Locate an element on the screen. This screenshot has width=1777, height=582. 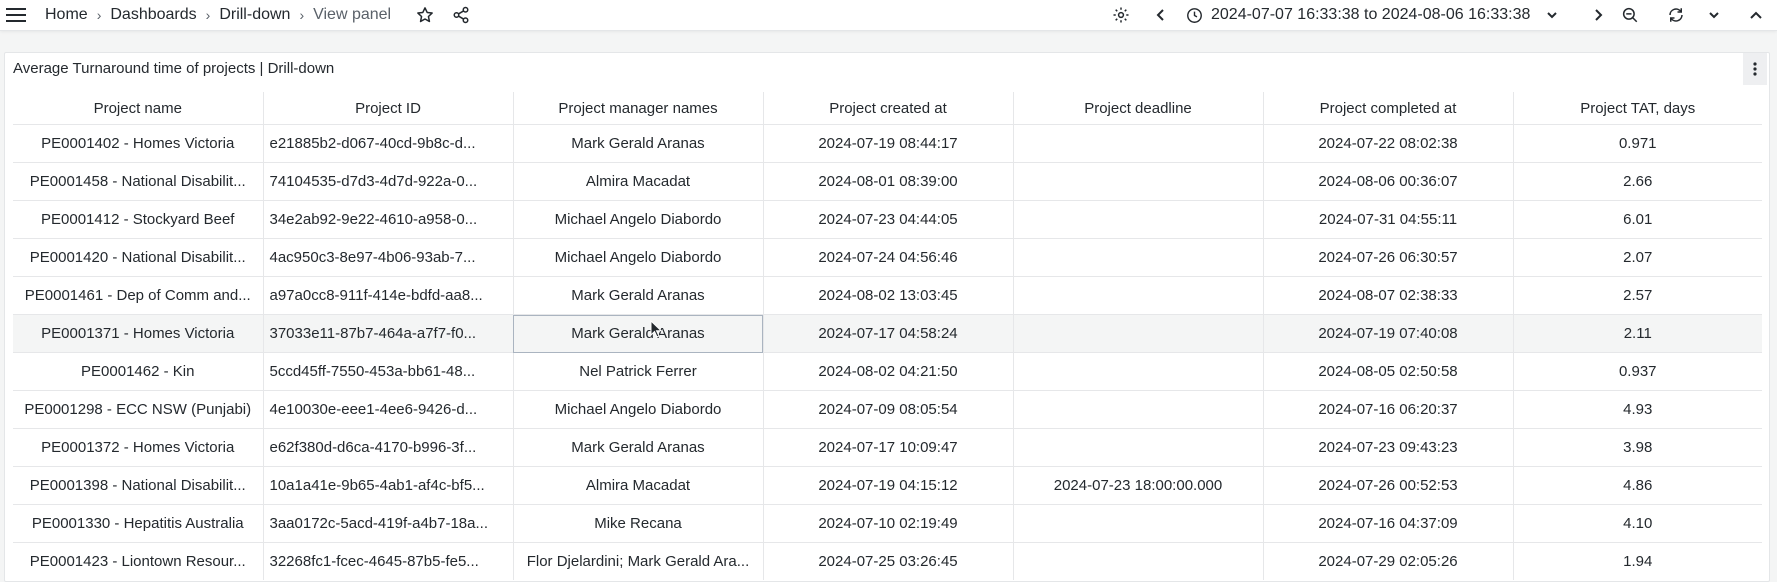
cell-project-created-at: 2024-07-19 04:15:12 is located at coordinates (888, 485).